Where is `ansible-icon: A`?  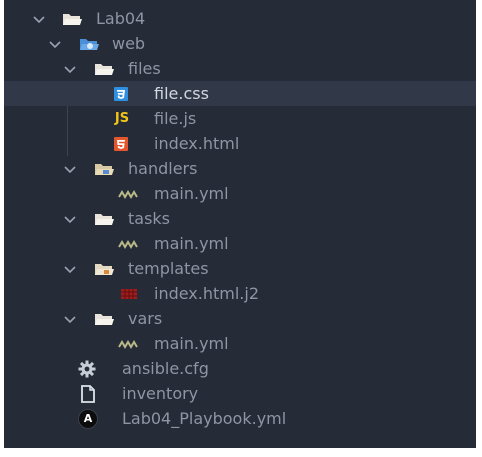
ansible-icon: A is located at coordinates (88, 418).